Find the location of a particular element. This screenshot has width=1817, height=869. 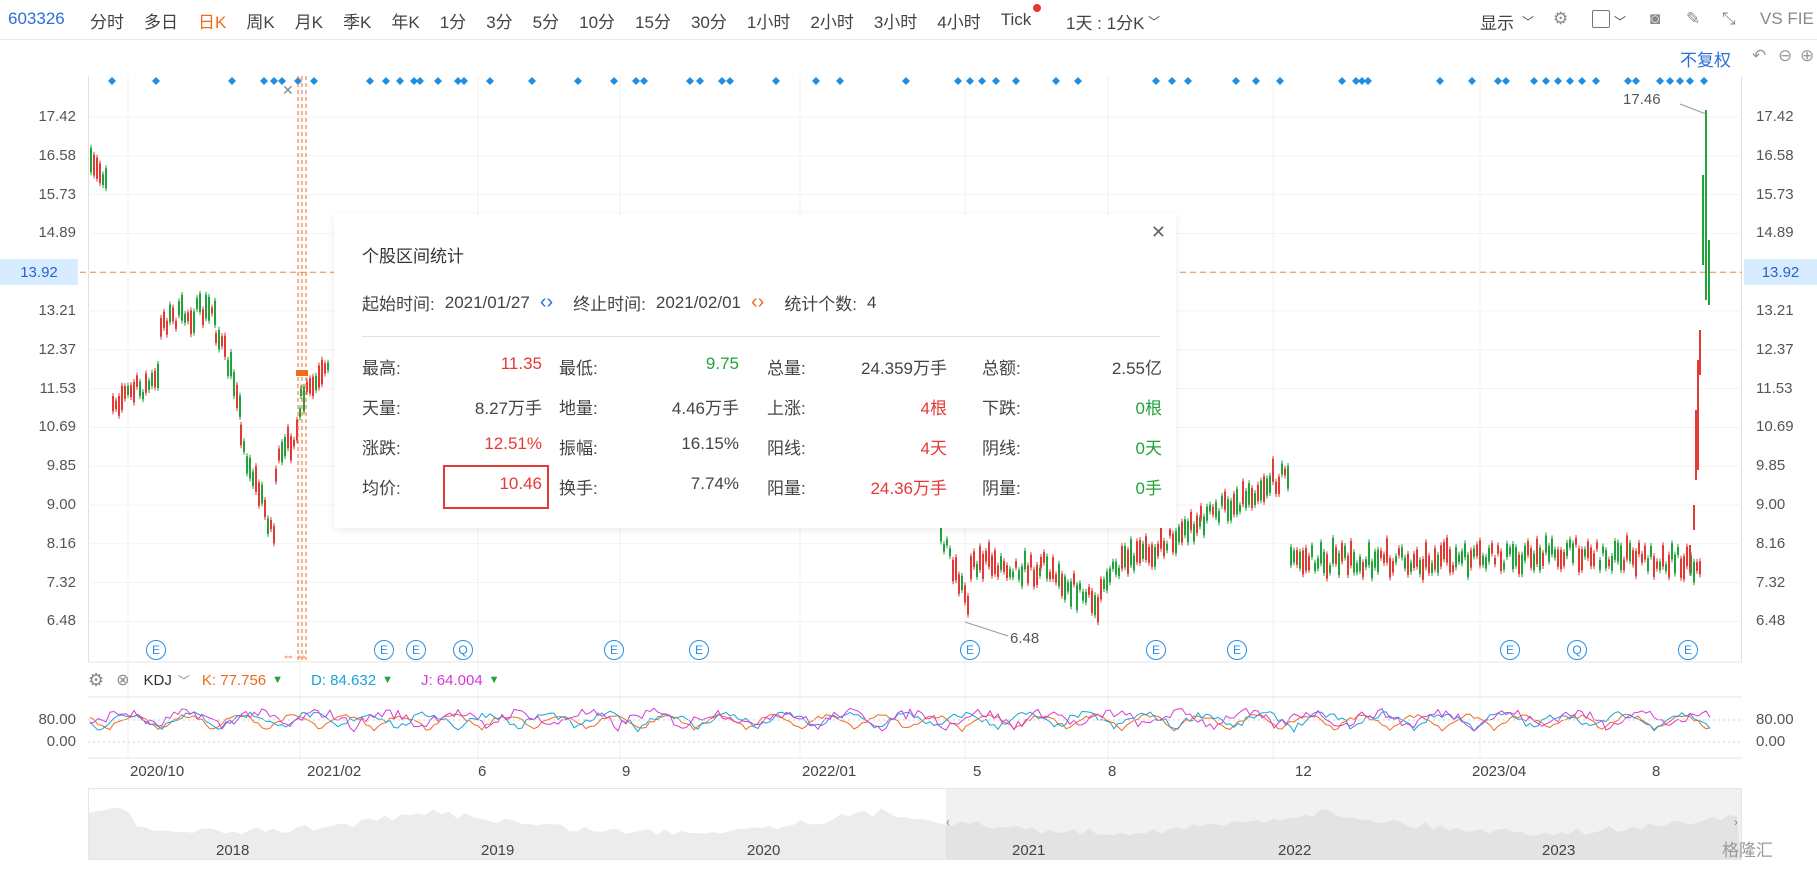

navigator-year-label: 2019 is located at coordinates (498, 850).